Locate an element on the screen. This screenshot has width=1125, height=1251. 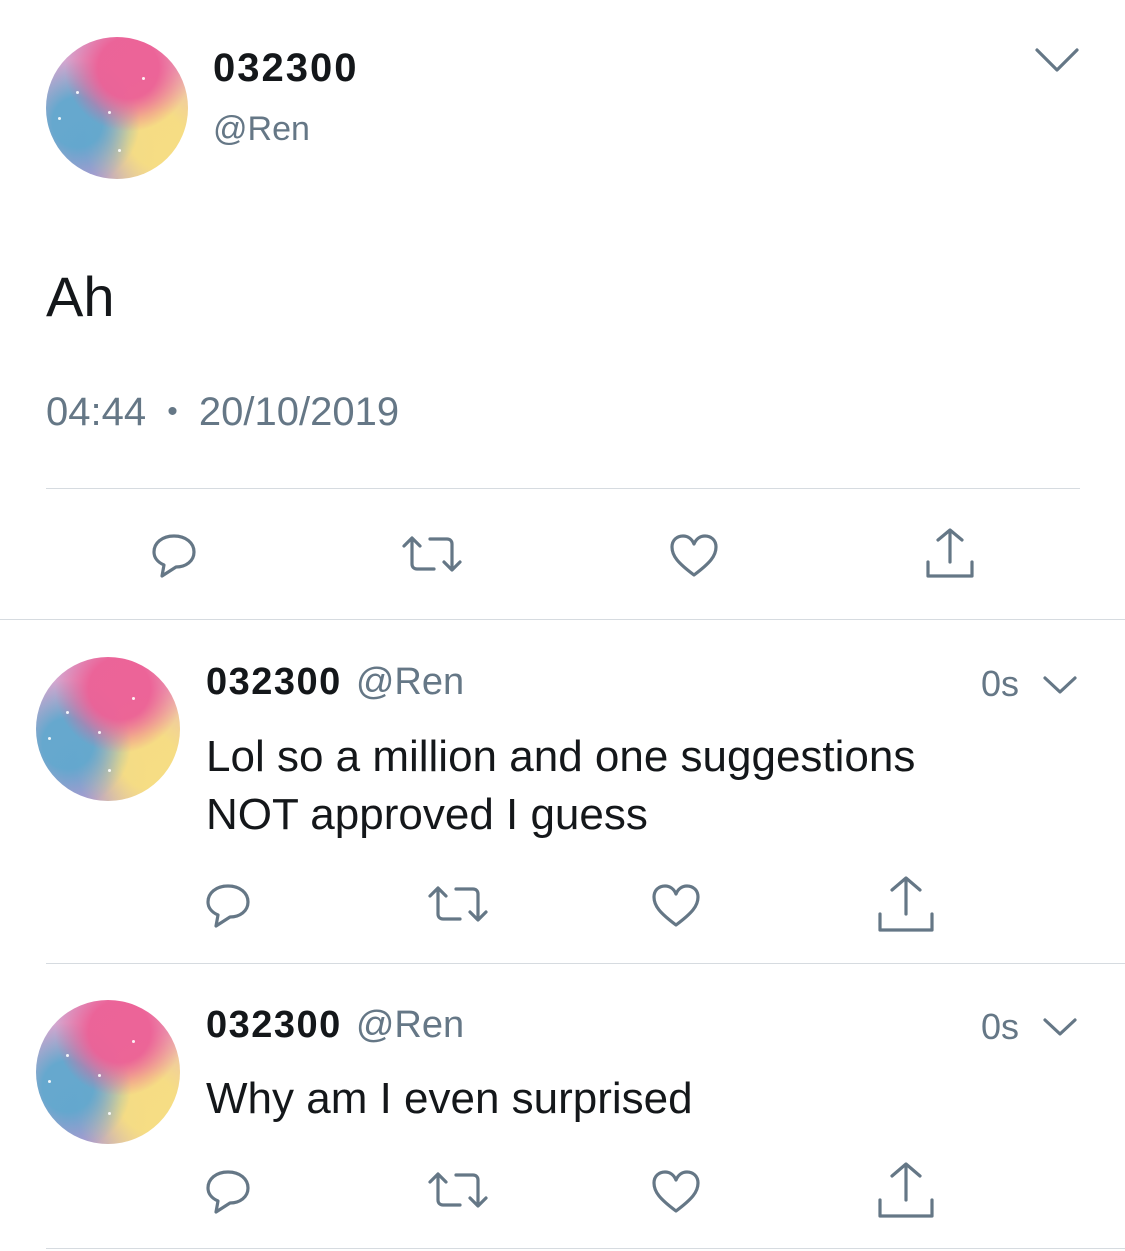
tweet-date: 20/10/2019 is located at coordinates (299, 412).